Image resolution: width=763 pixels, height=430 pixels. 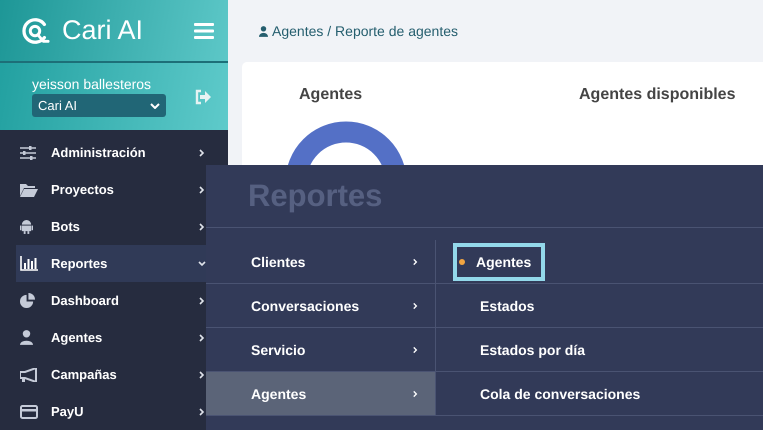 I want to click on folder-icon, so click(x=29, y=189).